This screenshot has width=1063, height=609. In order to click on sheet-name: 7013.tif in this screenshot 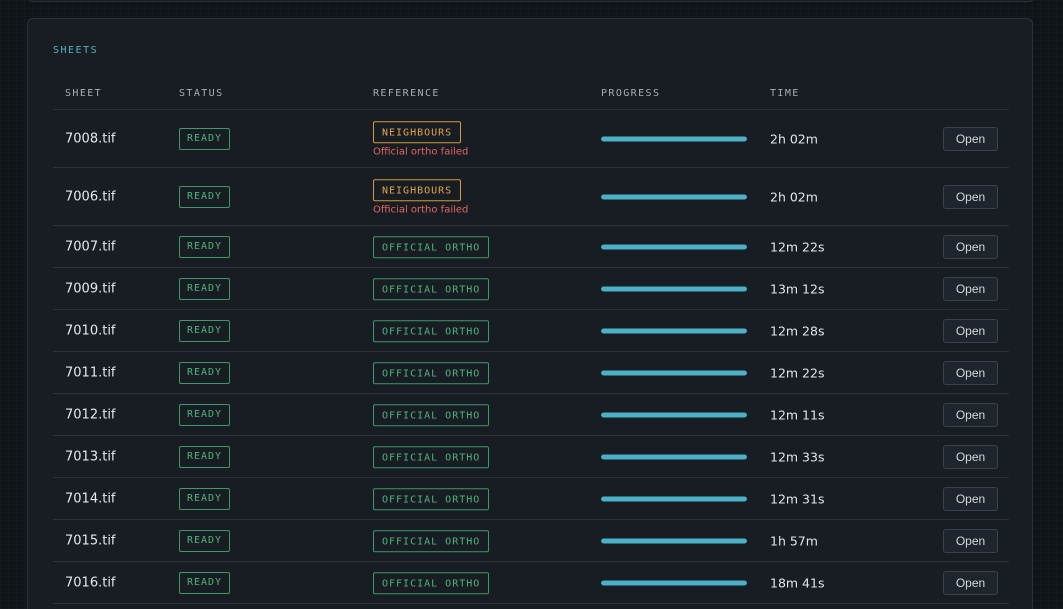, I will do `click(90, 456)`.